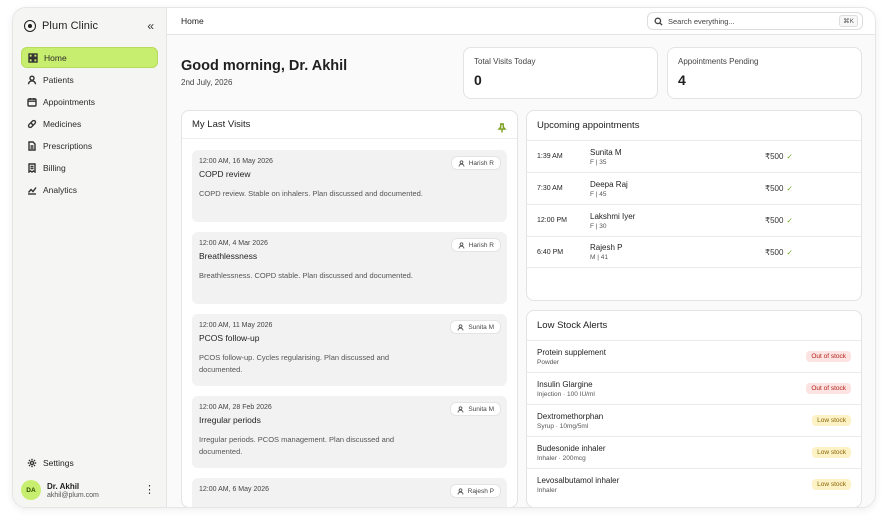  I want to click on card-title: Upcoming appointments, so click(588, 125).